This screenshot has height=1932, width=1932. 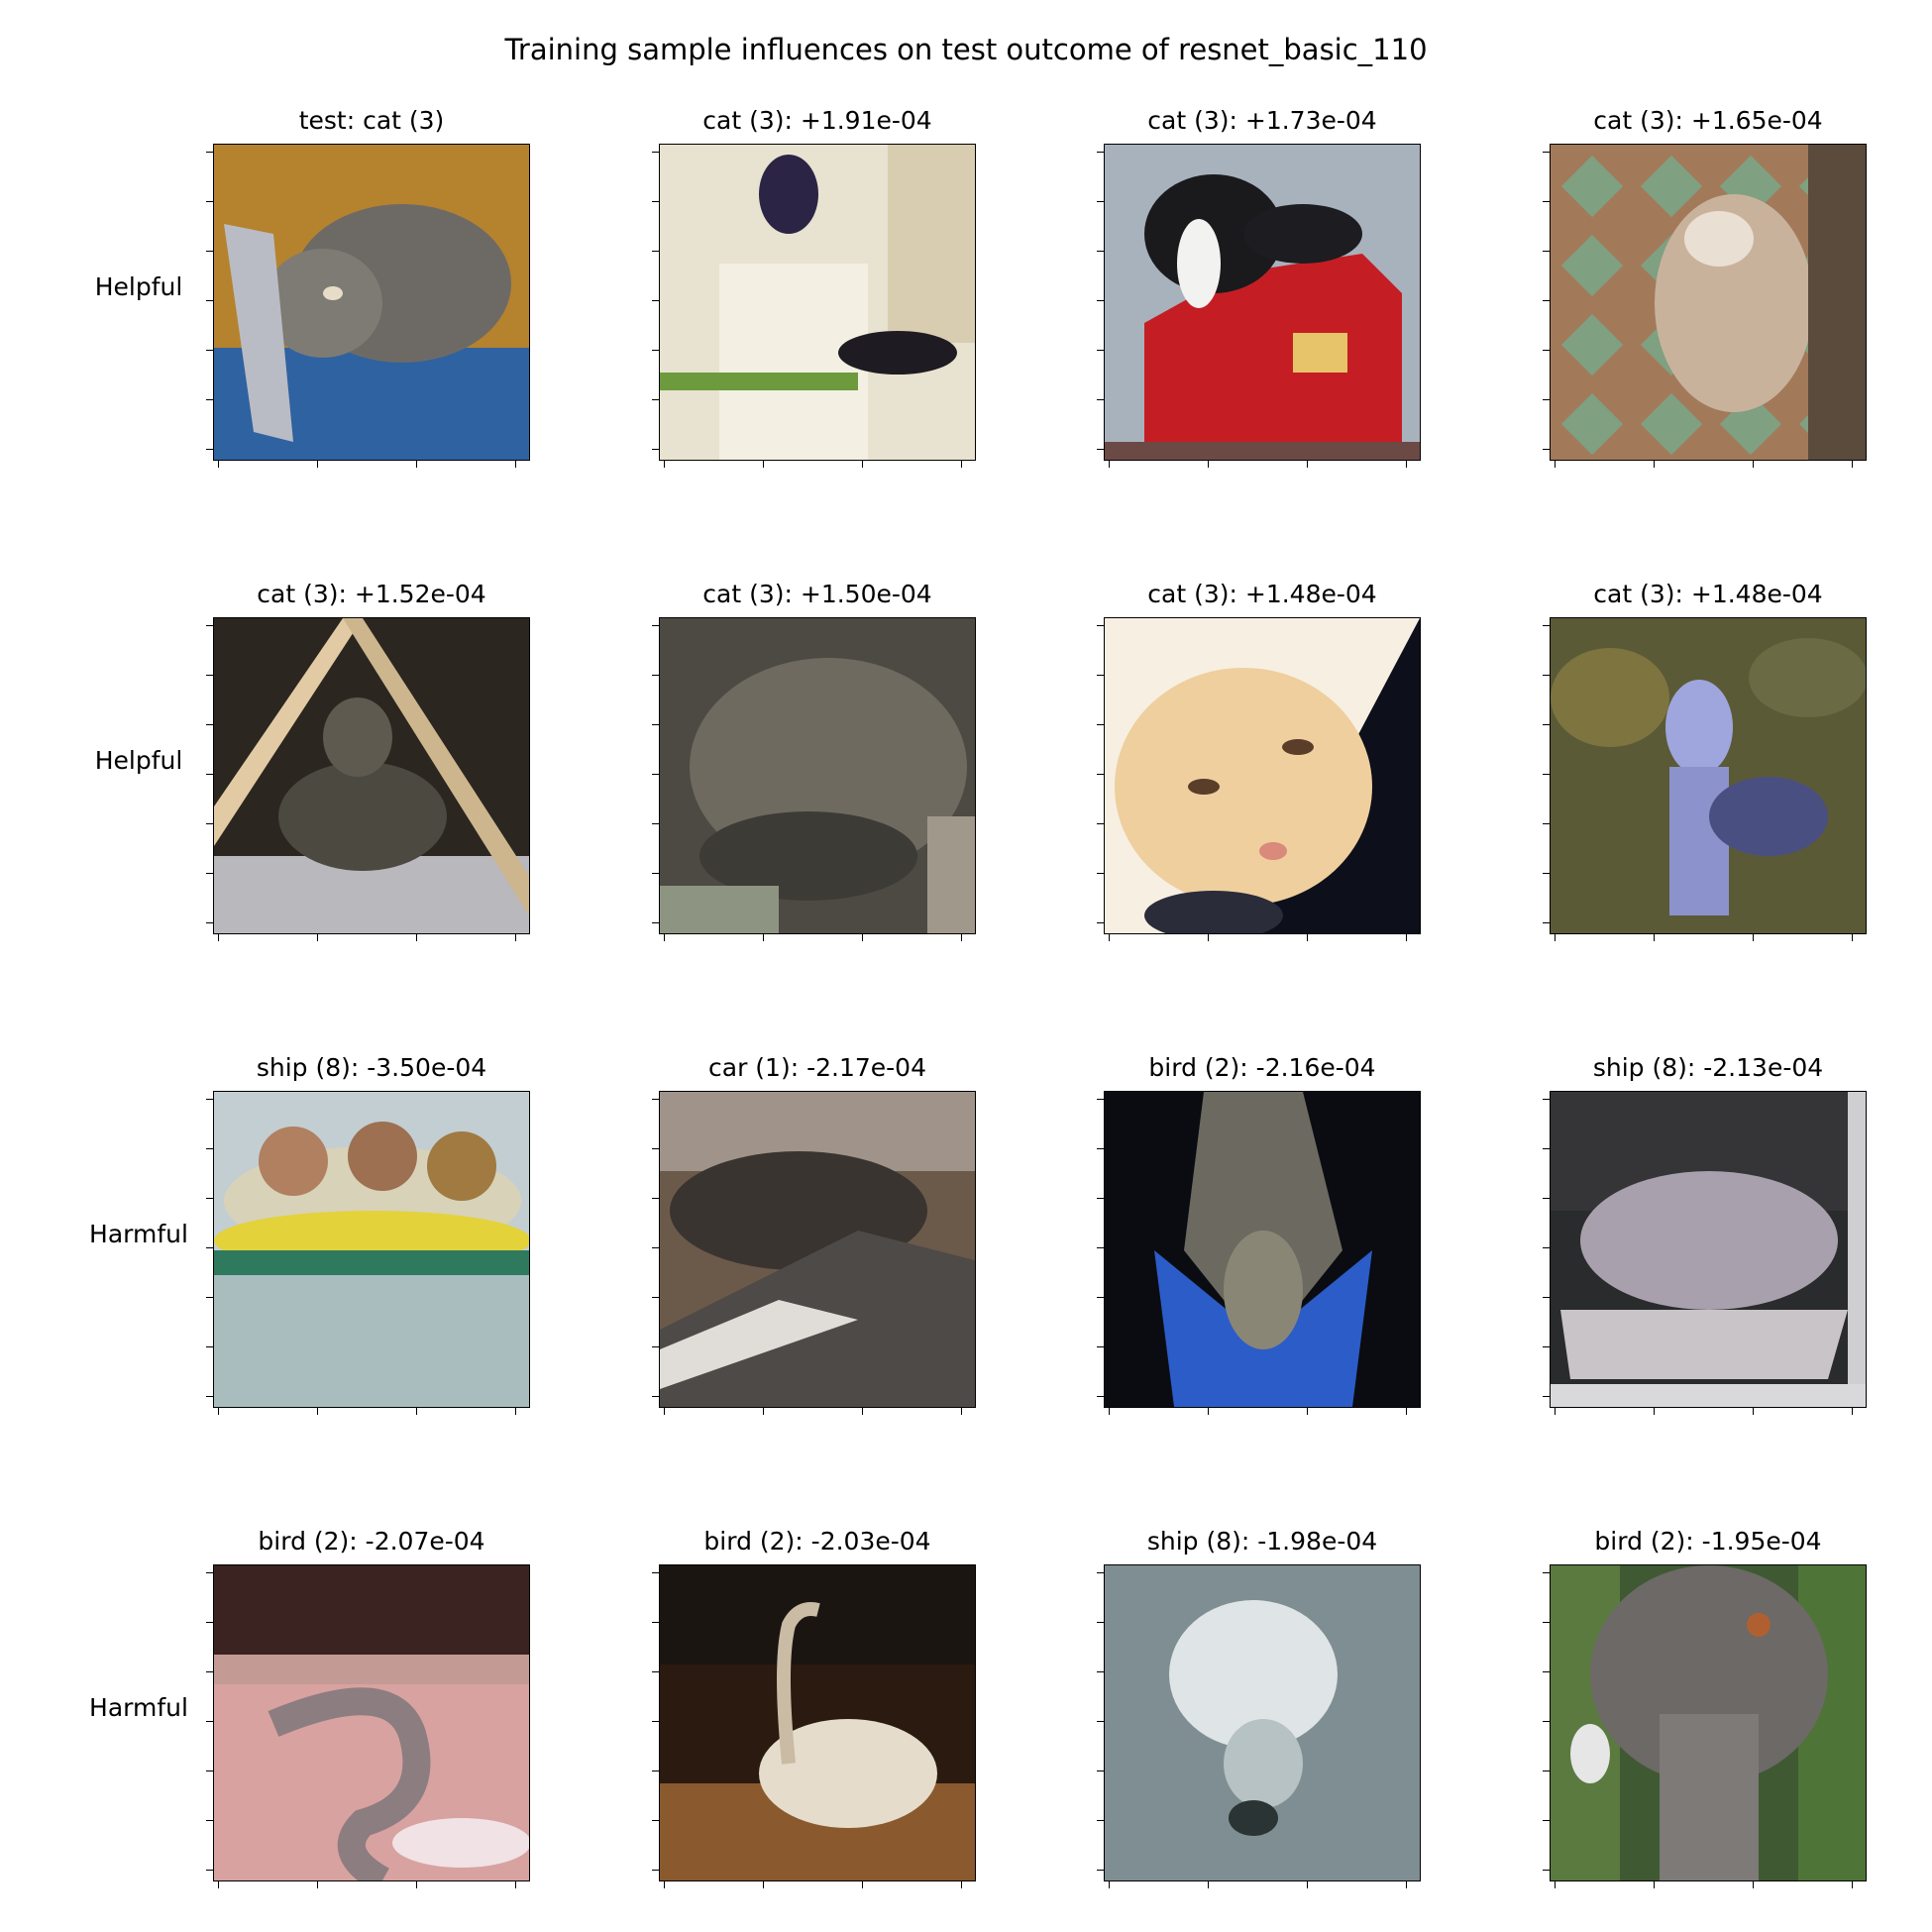 I want to click on image-panel: bird (2): -1.95e-04, so click(x=1705, y=1708).